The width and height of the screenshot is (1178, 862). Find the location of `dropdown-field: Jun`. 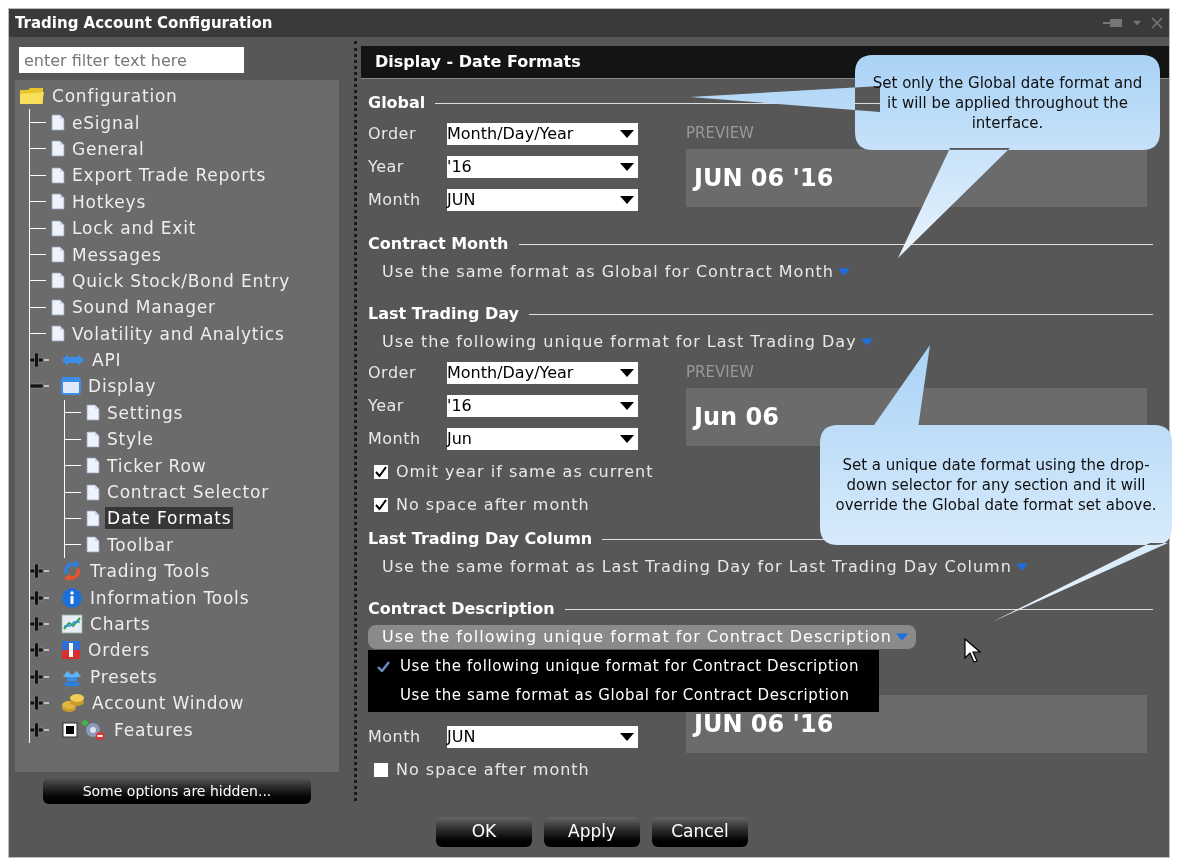

dropdown-field: Jun is located at coordinates (542, 438).